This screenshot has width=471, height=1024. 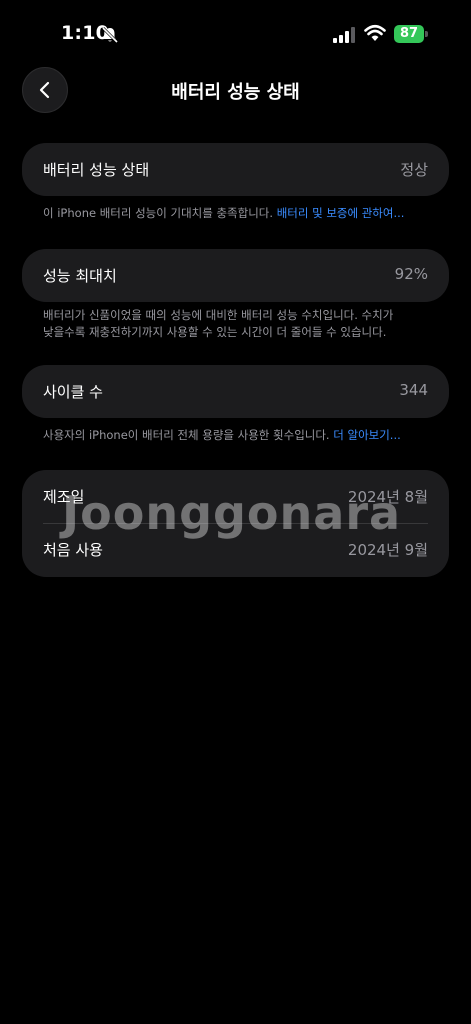 What do you see at coordinates (344, 35) in the screenshot?
I see `cellular-signal-icon` at bounding box center [344, 35].